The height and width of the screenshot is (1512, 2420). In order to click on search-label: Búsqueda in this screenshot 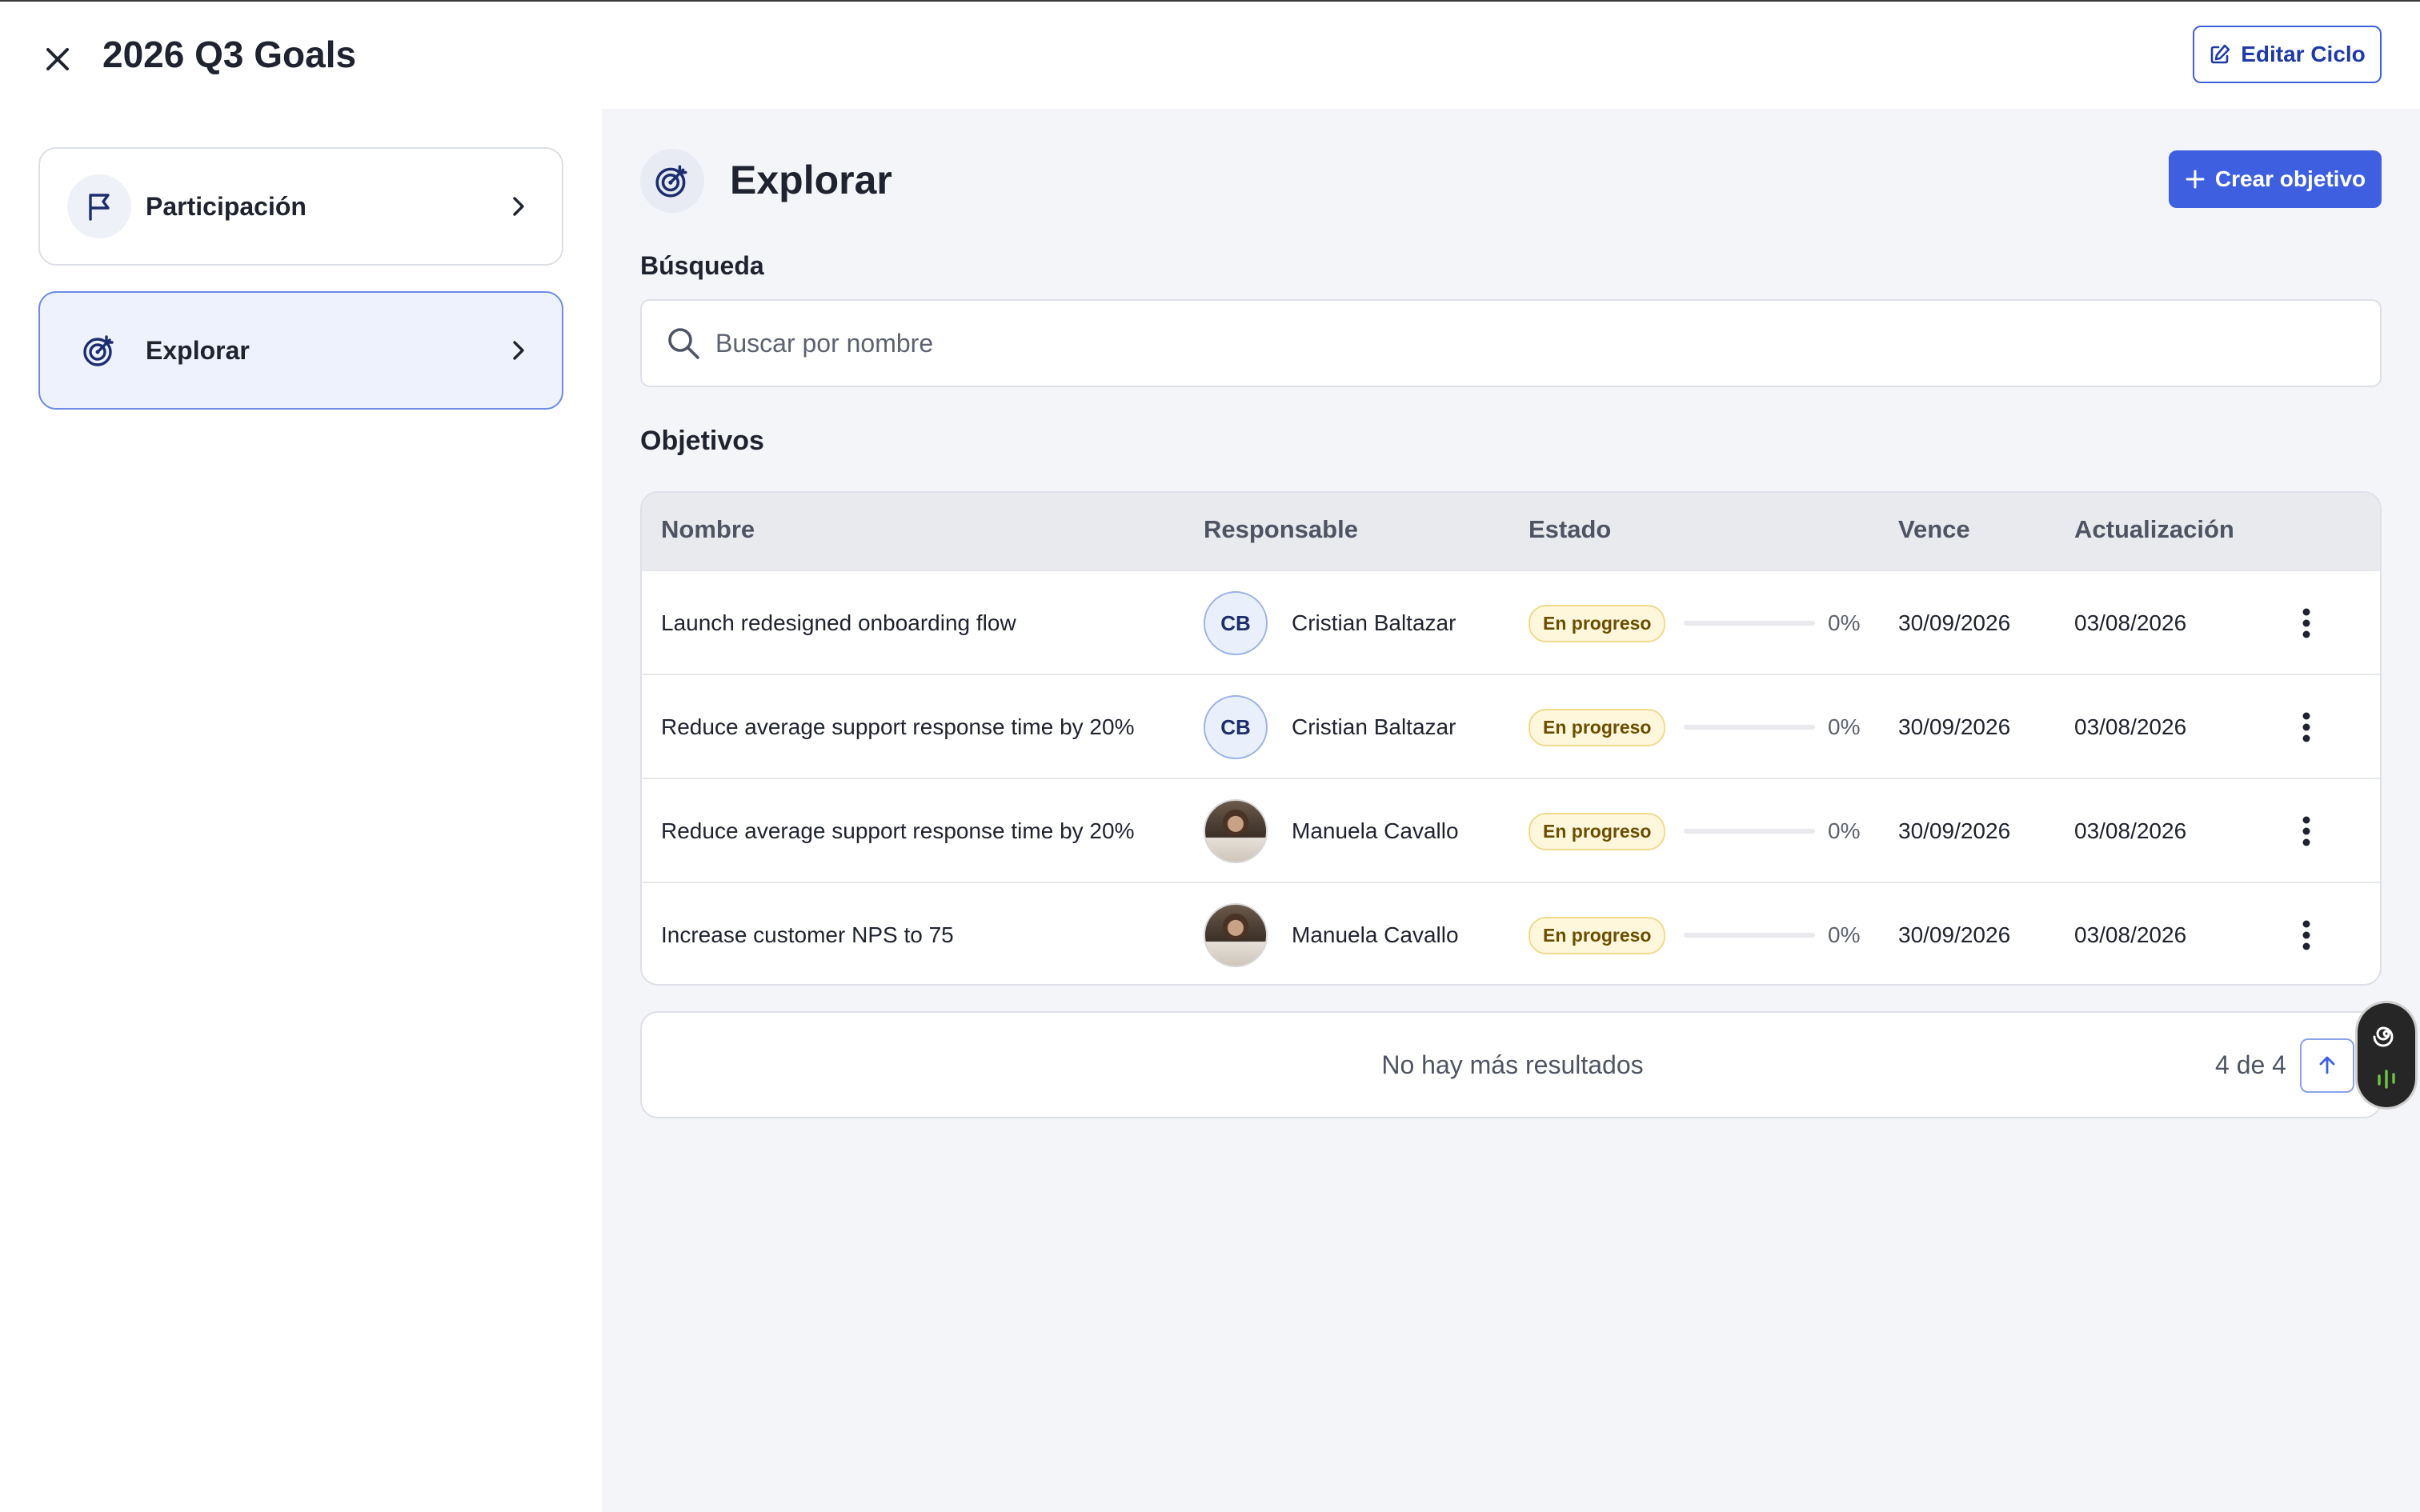, I will do `click(702, 265)`.